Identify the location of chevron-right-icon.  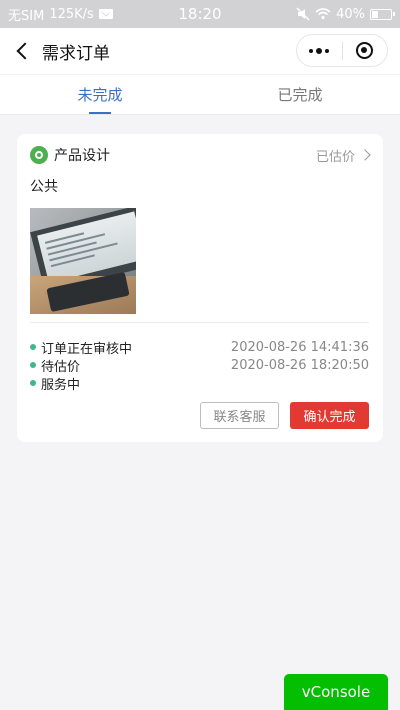
(365, 155).